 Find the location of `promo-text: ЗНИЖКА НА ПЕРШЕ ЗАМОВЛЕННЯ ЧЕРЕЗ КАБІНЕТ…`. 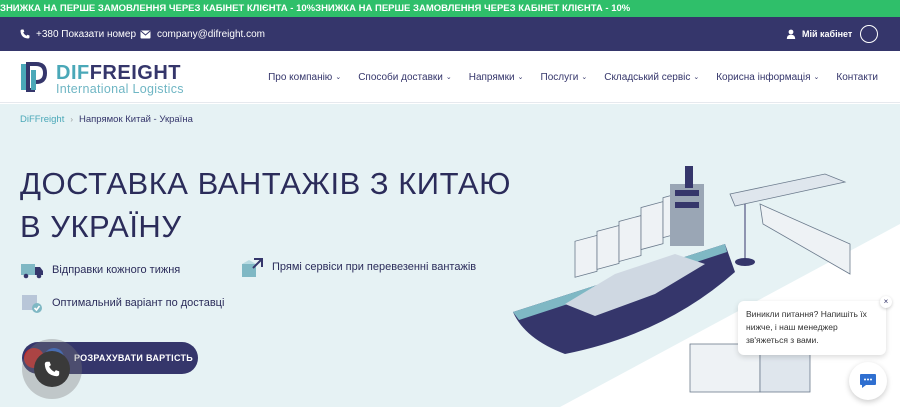

promo-text: ЗНИЖКА НА ПЕРШЕ ЗАМОВЛЕННЯ ЧЕРЕЗ КАБІНЕТ… is located at coordinates (315, 8).